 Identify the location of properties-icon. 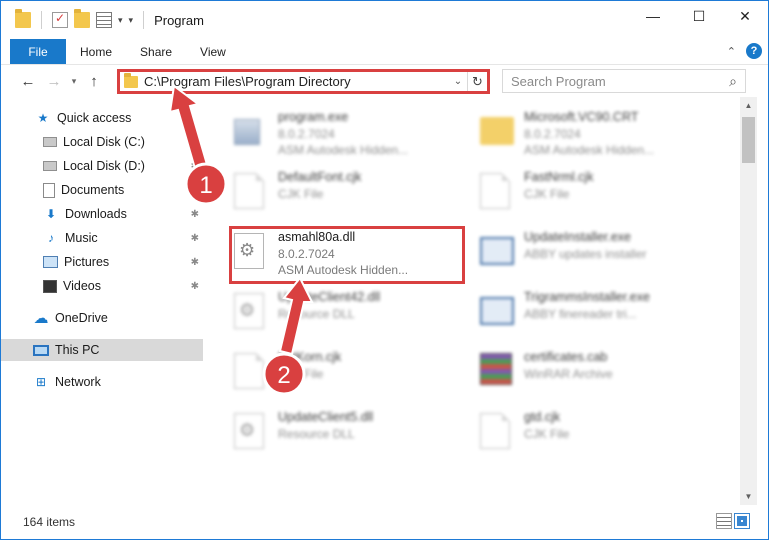
(60, 19).